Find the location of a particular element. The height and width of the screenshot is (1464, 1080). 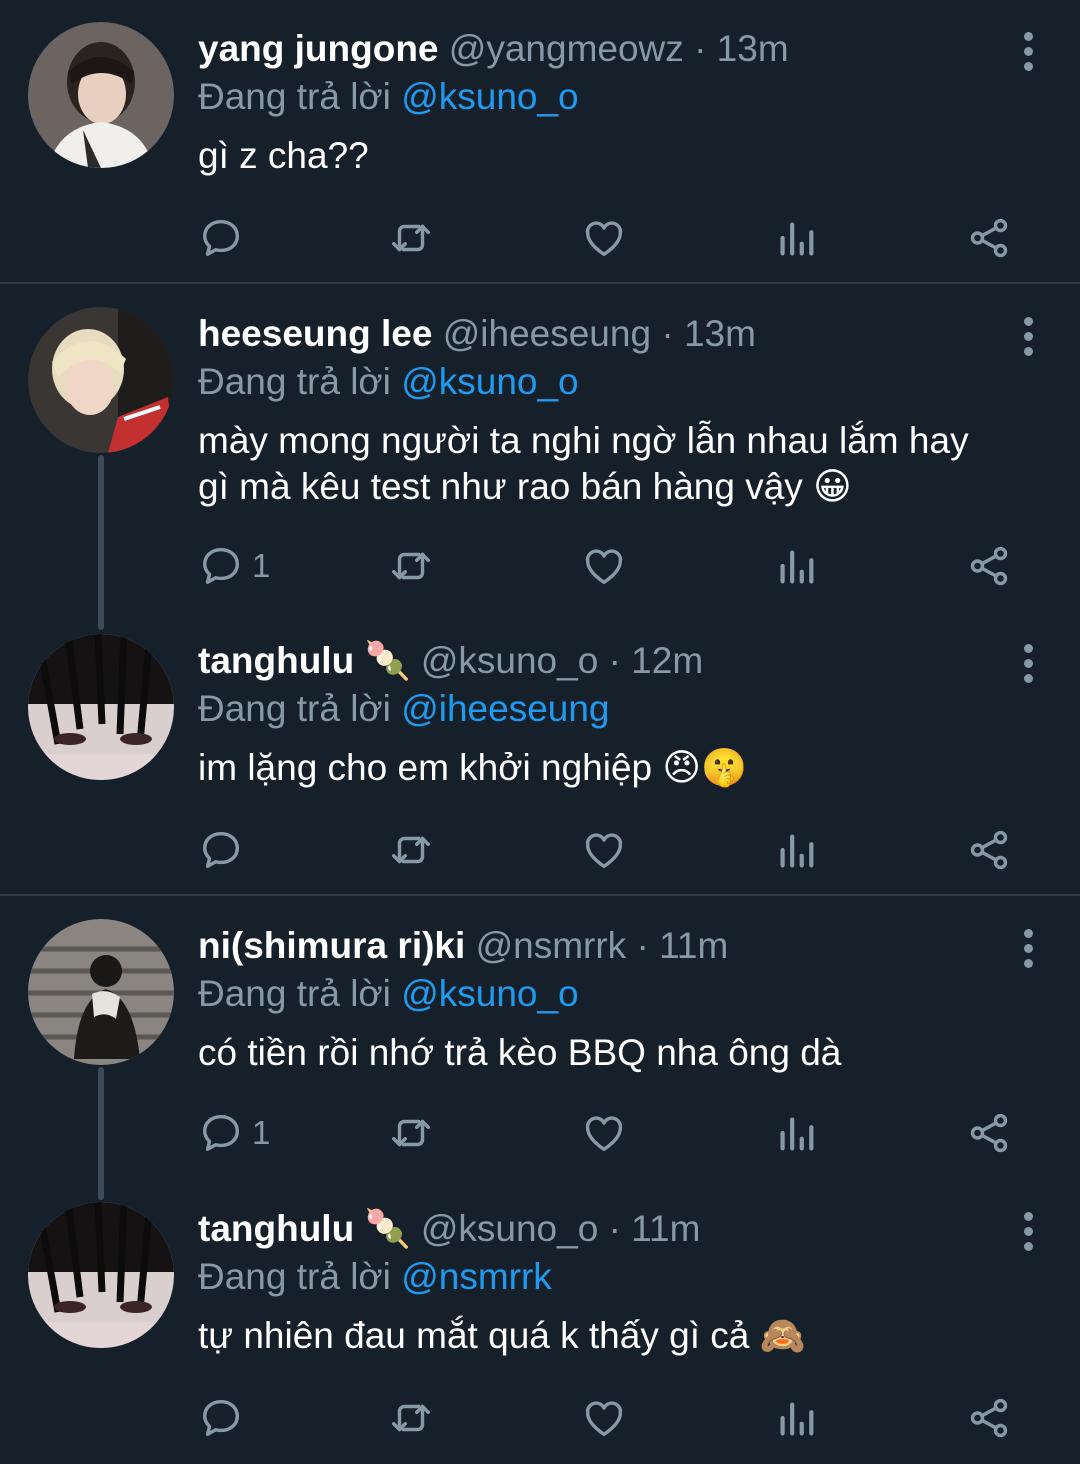

tweet-text: im lặng cho em khởi nghiệp 😠🤫 is located at coordinates (473, 767).